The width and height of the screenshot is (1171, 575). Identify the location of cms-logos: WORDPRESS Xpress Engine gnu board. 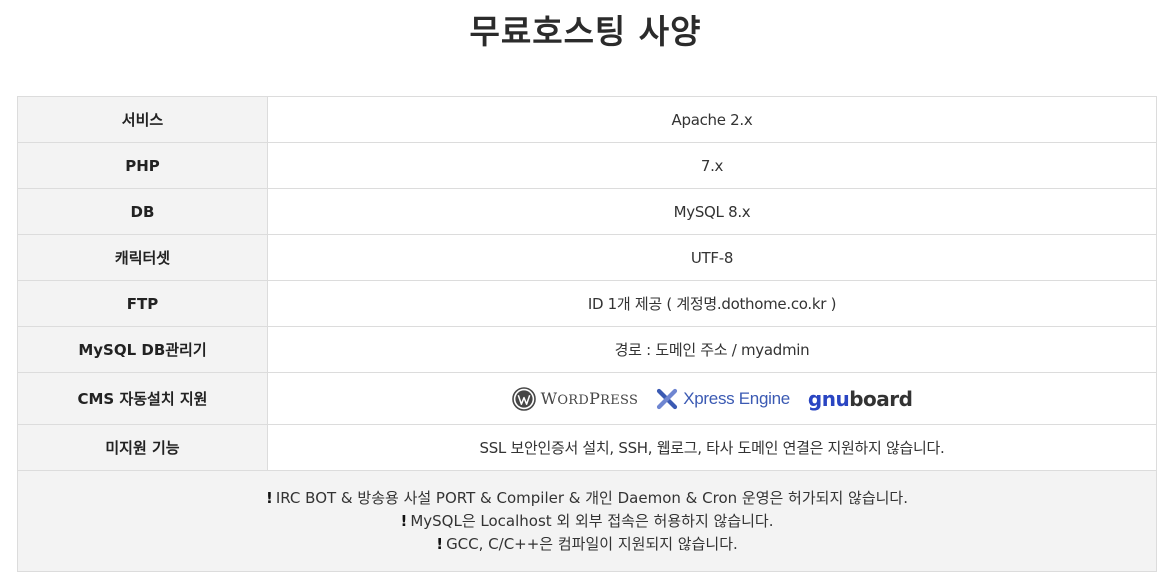
(712, 398).